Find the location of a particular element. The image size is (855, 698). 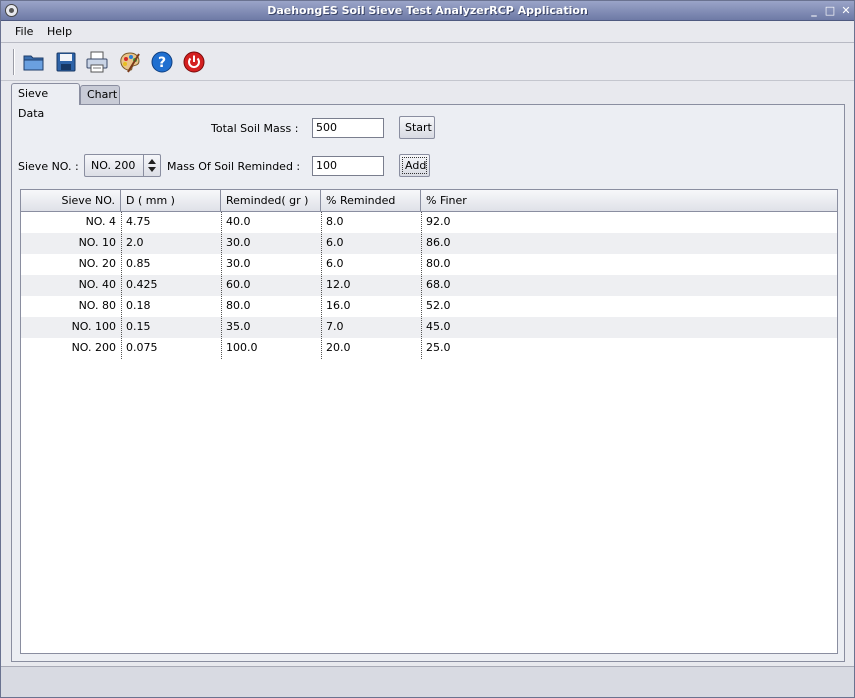

table-row: NO. 4 4.75 40.0 8.0 92.0 is located at coordinates (429, 222).